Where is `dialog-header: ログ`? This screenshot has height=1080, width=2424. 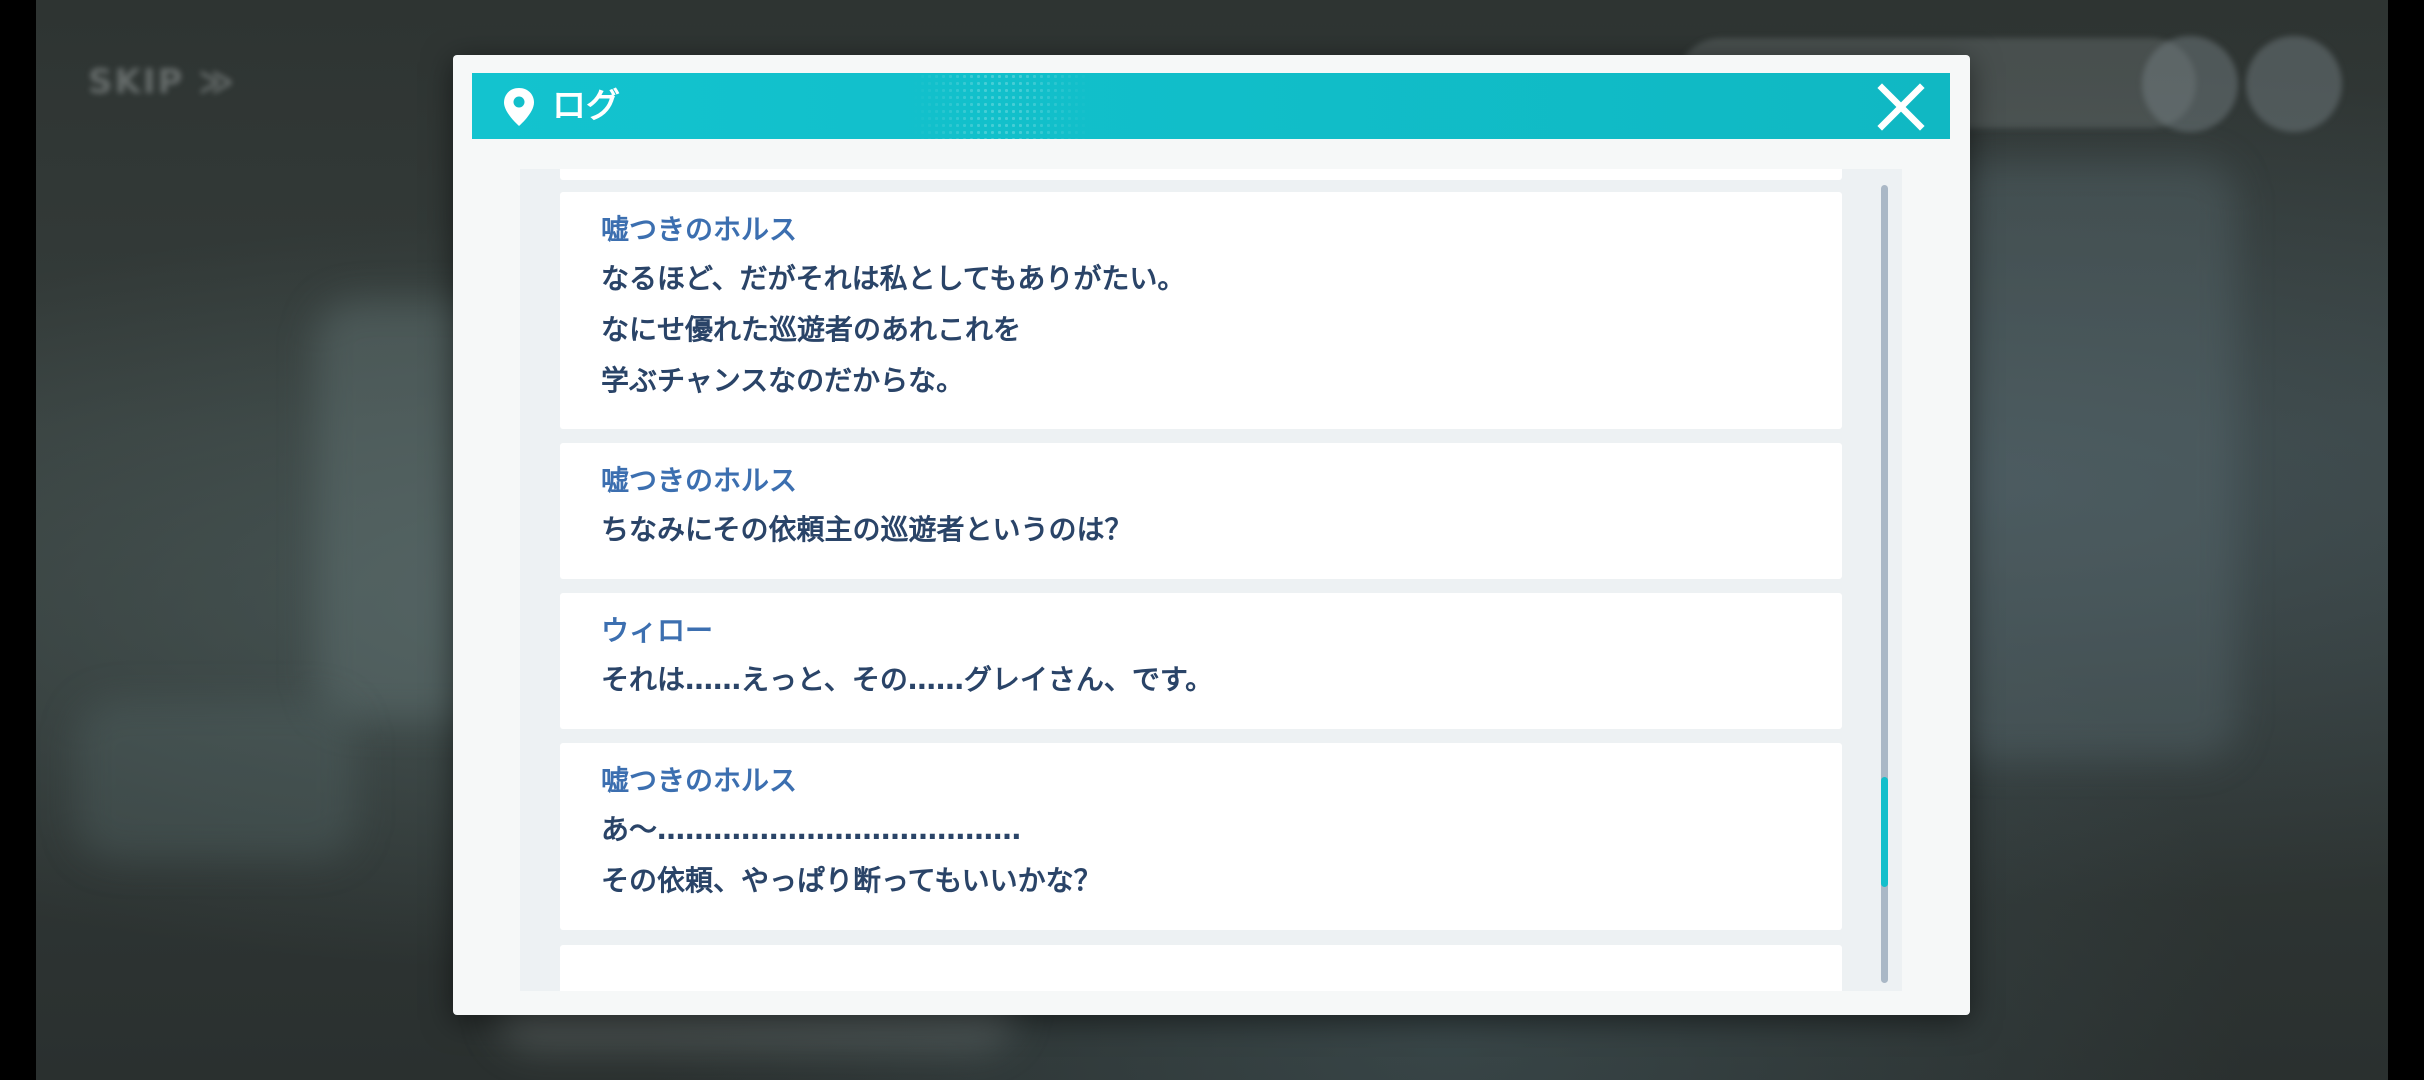 dialog-header: ログ is located at coordinates (1211, 106).